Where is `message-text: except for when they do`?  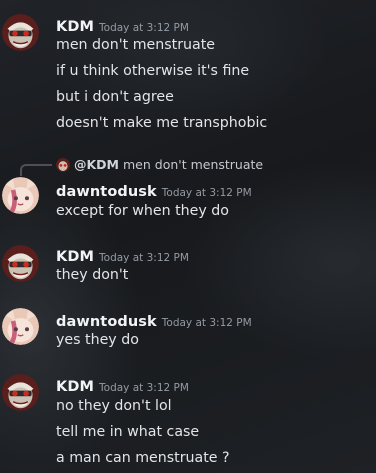 message-text: except for when they do is located at coordinates (142, 211).